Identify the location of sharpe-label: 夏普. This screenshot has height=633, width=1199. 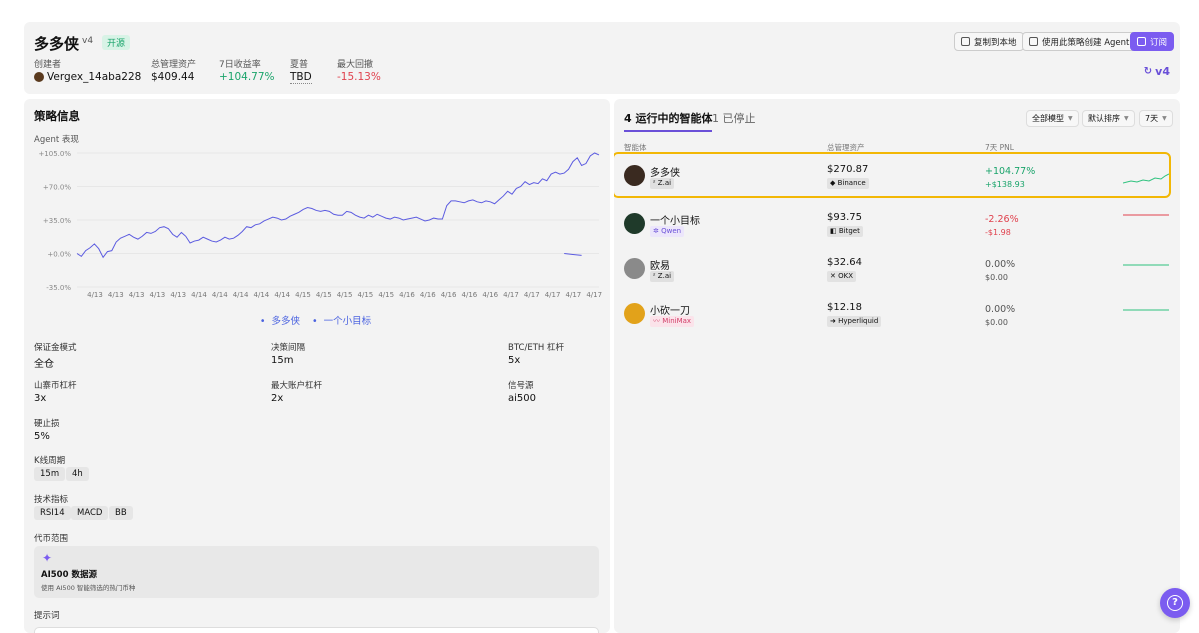
(299, 65).